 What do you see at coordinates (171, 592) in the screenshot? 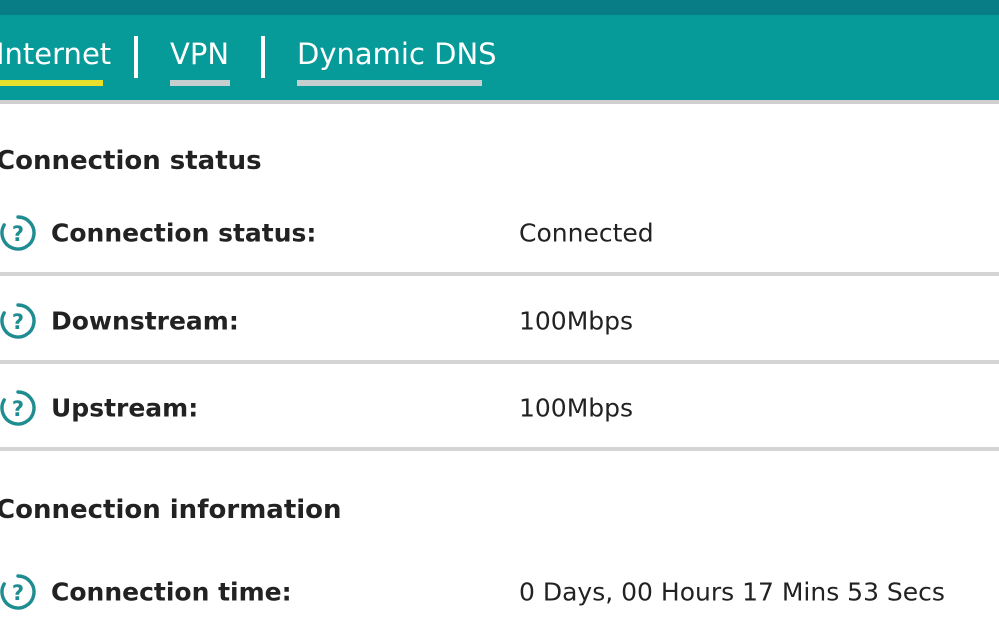
I see `row-label: Connection time:` at bounding box center [171, 592].